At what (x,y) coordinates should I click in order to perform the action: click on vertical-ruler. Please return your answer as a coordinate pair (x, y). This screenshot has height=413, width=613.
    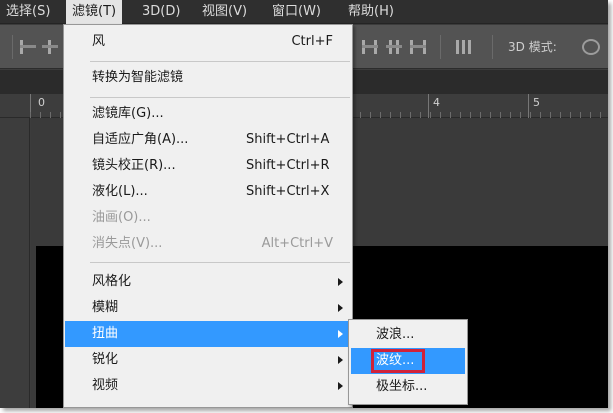
    Looking at the image, I should click on (15, 263).